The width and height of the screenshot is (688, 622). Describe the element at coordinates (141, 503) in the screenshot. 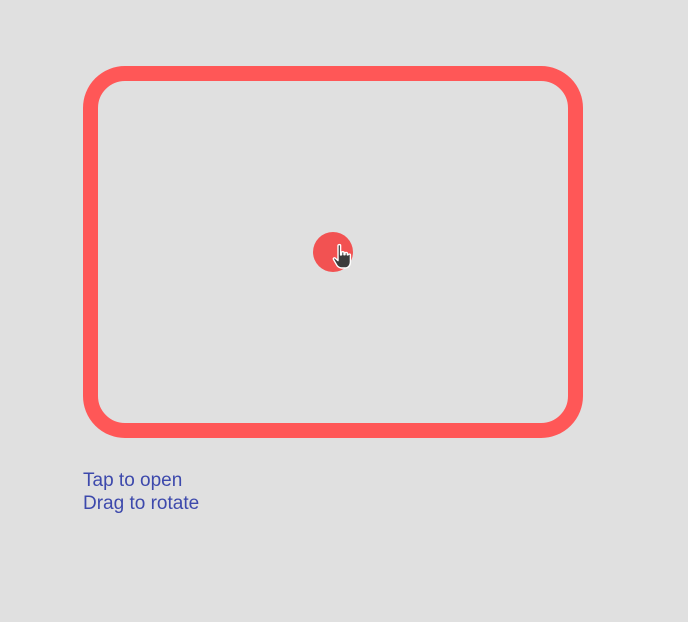

I see `drag-instruction: Drag to rotate` at that location.